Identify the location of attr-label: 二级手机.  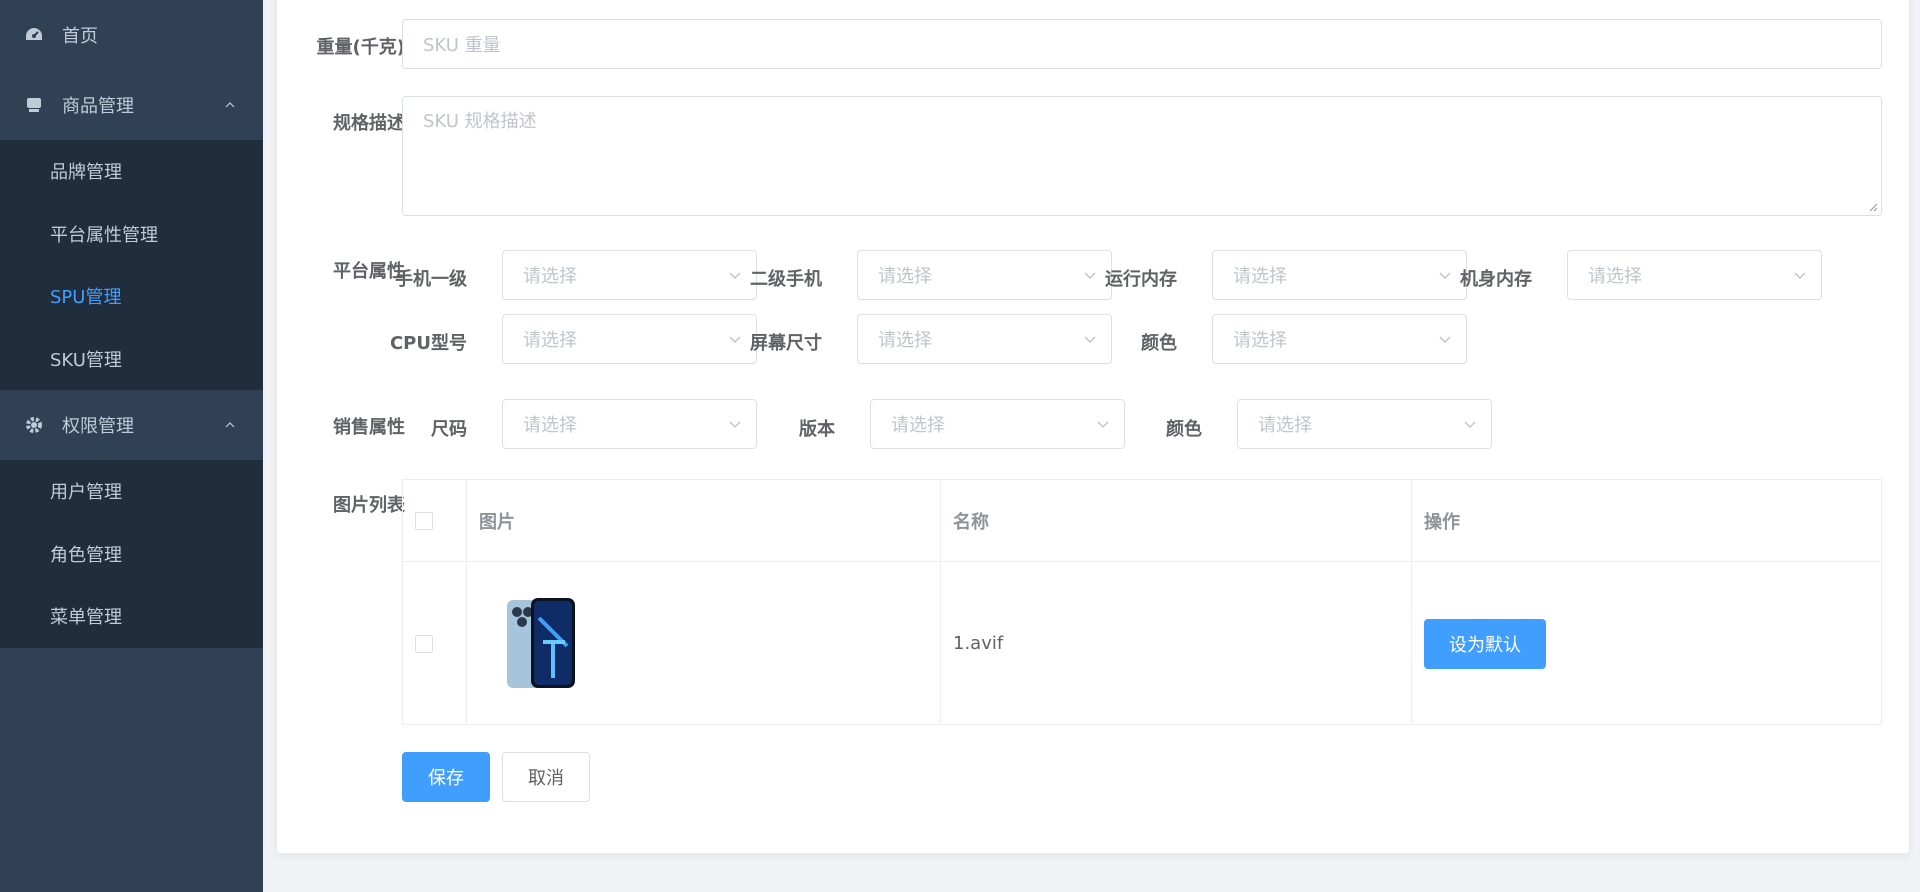
(786, 279).